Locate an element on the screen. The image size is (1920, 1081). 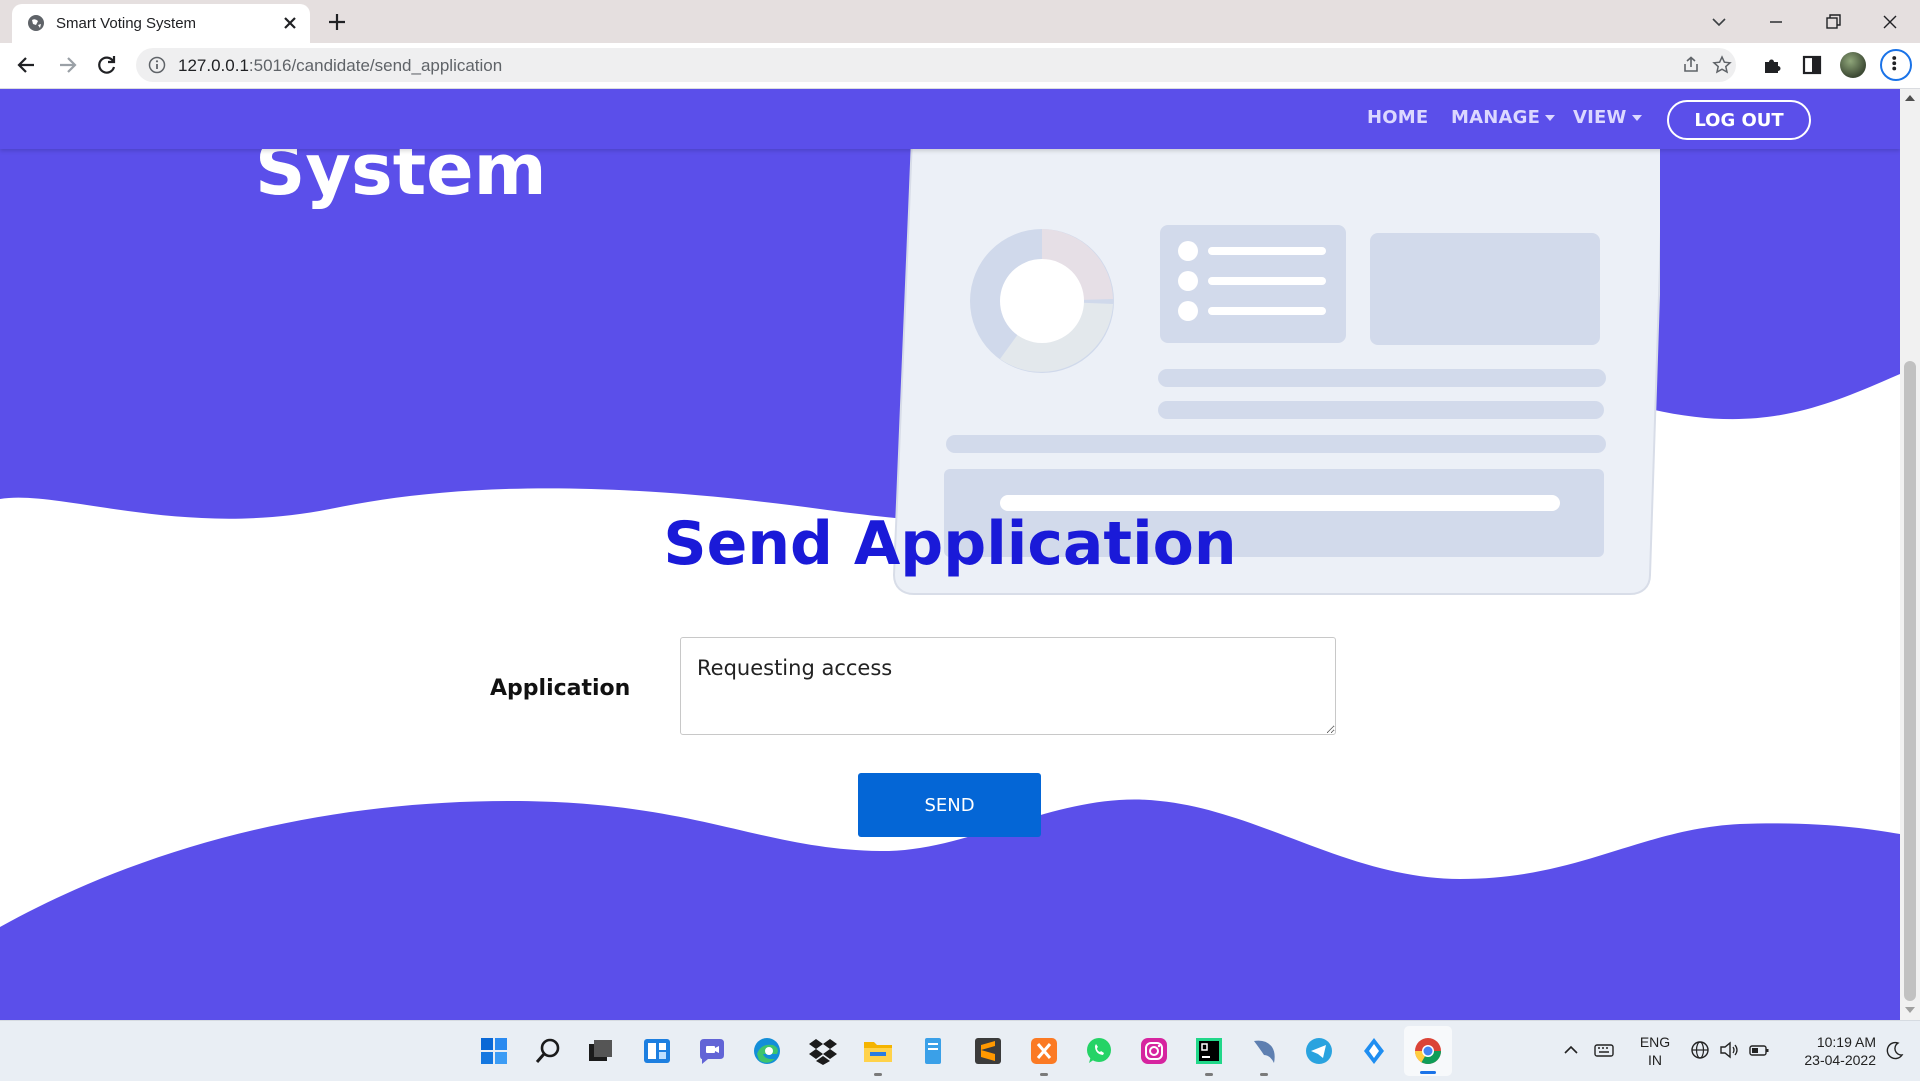
nav-manage-dropdown: MANAGE is located at coordinates (1503, 117).